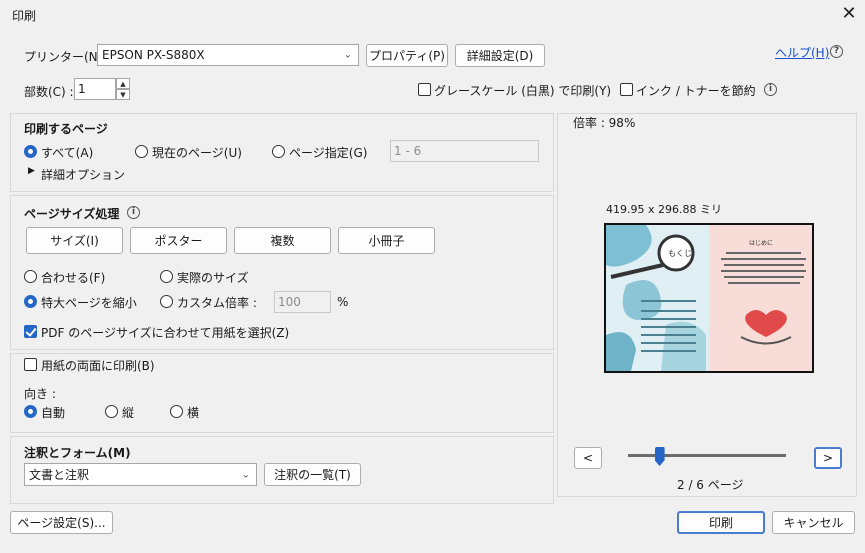  I want to click on all-pages-label: すべて(A), so click(67, 153).